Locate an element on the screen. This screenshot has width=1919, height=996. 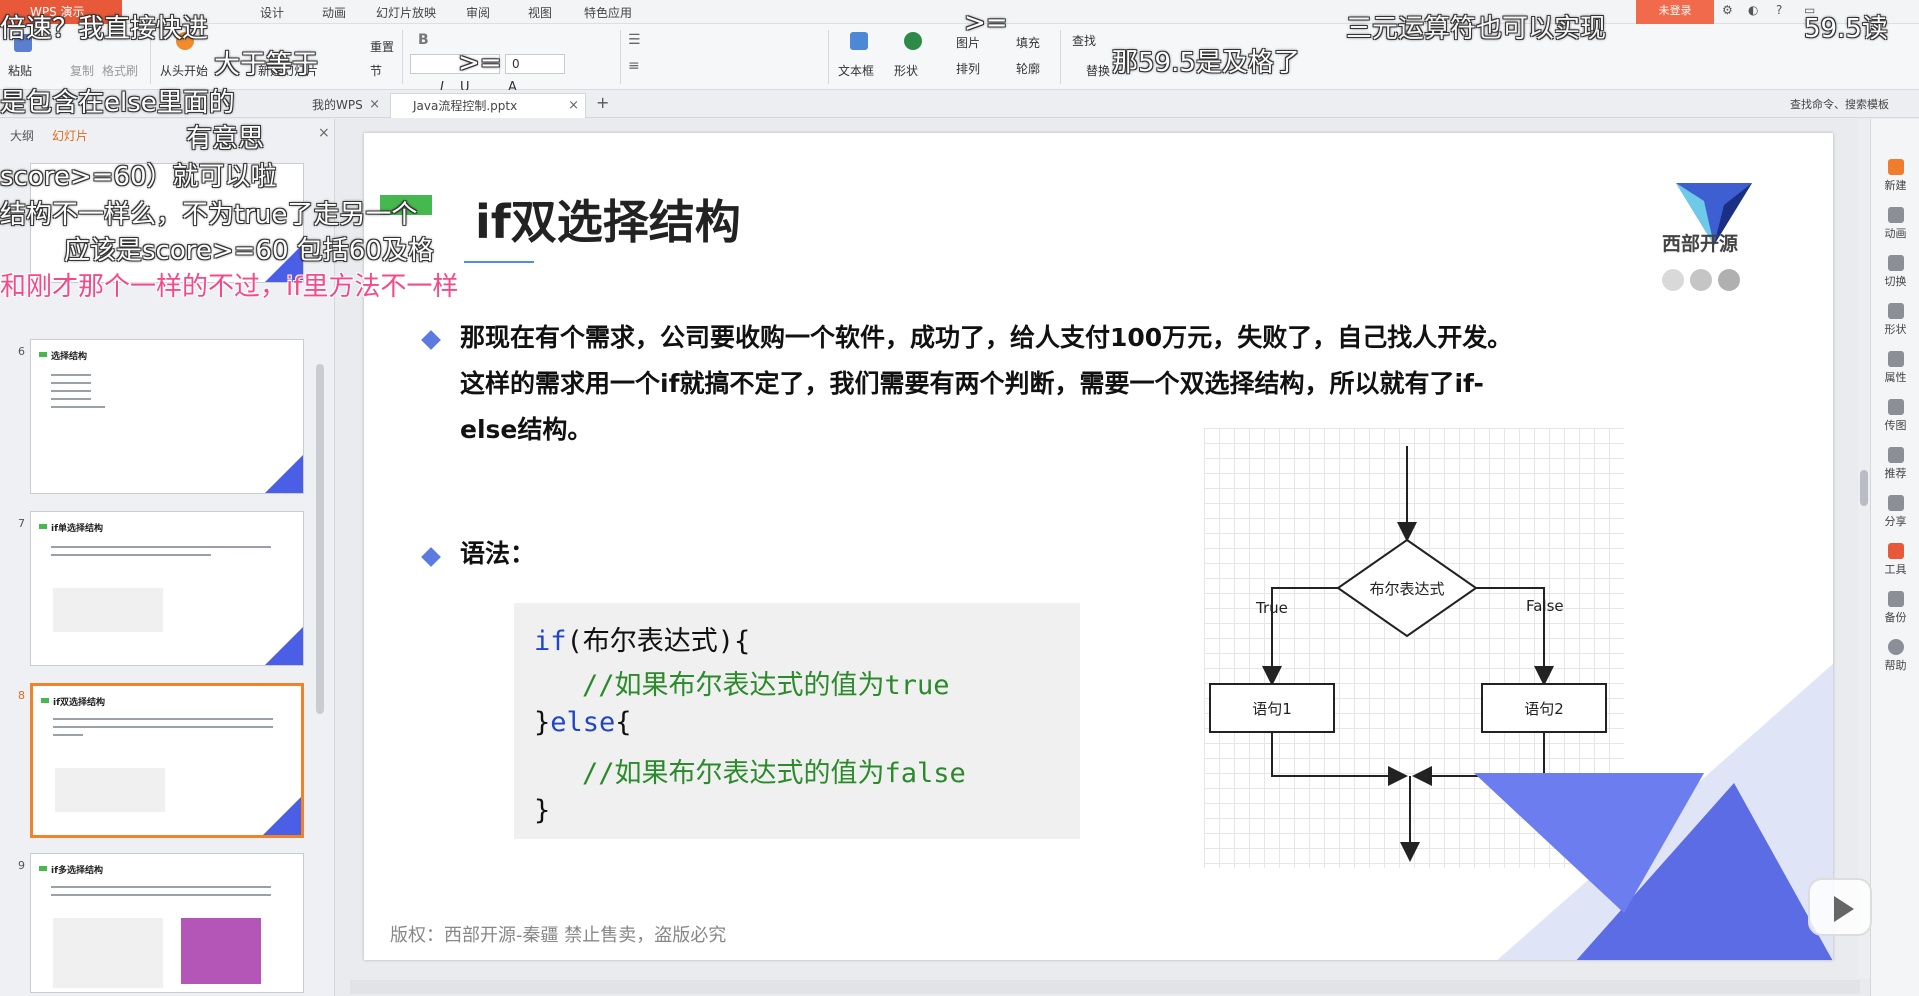
menu-animation: 动画 is located at coordinates (334, 12).